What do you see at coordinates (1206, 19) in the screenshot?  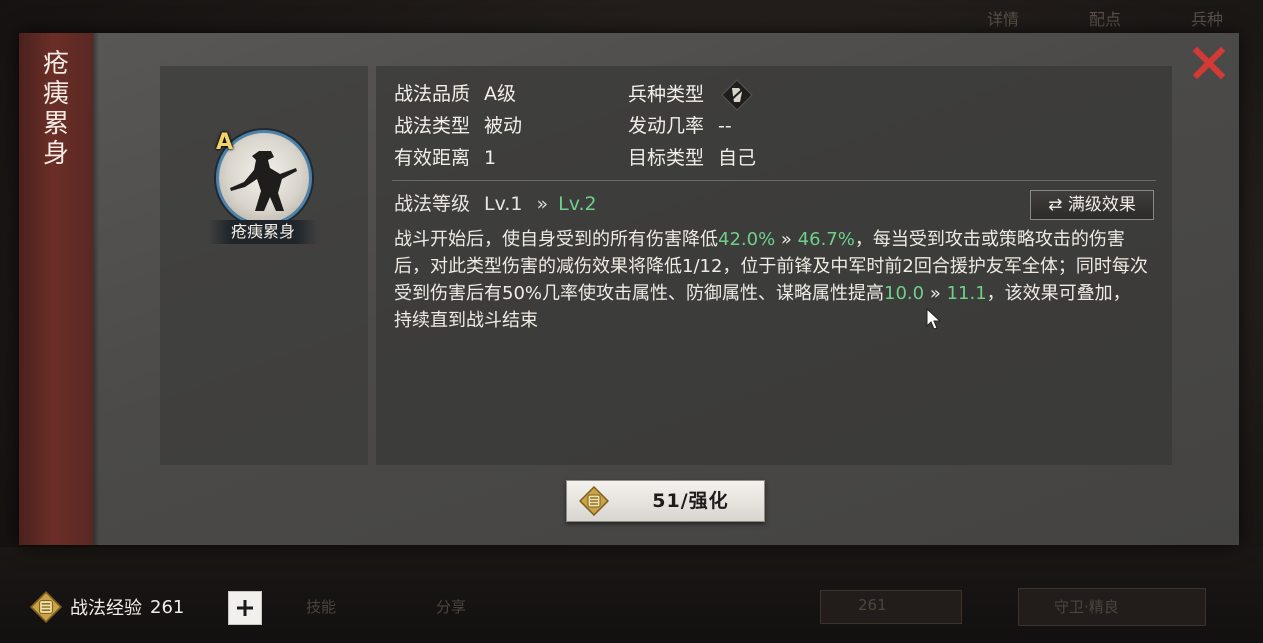 I see `bg-tab: 兵种` at bounding box center [1206, 19].